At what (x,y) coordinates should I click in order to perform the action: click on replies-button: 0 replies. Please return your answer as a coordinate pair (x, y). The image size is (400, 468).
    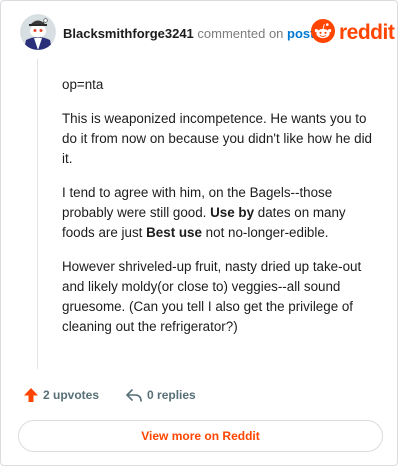
    Looking at the image, I should click on (158, 395).